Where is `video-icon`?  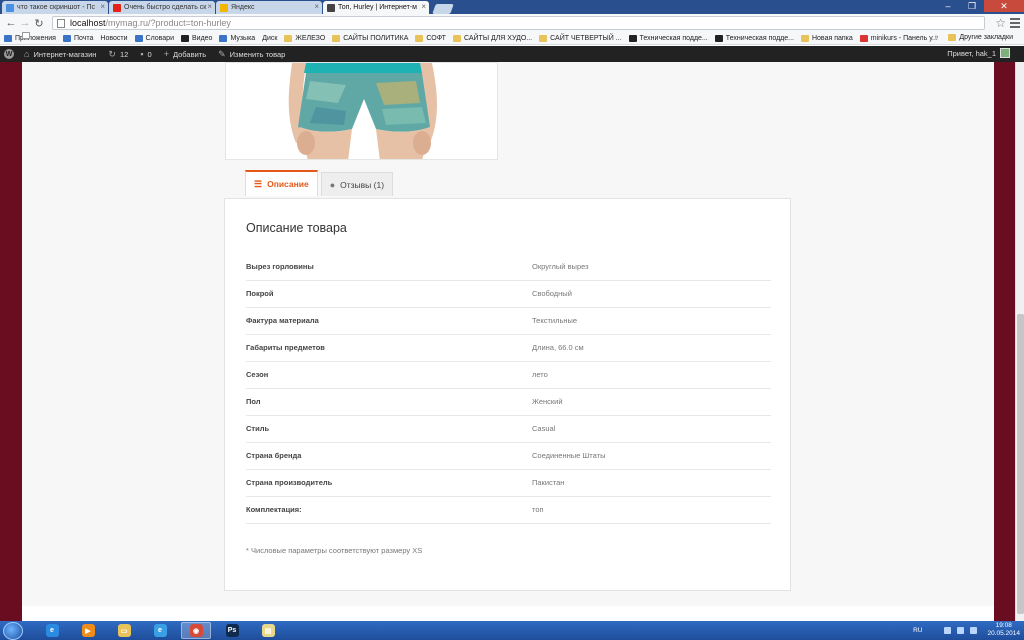 video-icon is located at coordinates (184, 38).